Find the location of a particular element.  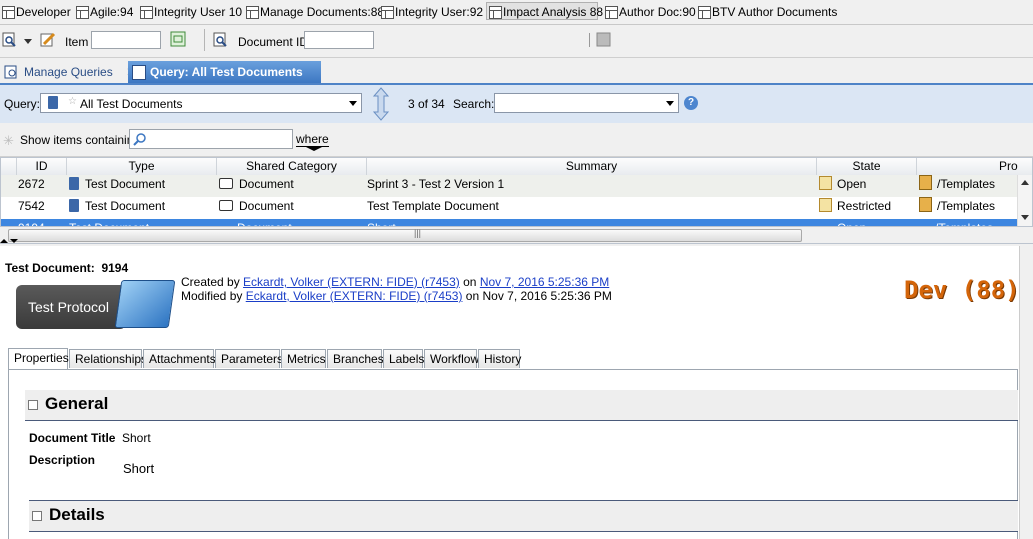

field-label-description: Description is located at coordinates (62, 460).